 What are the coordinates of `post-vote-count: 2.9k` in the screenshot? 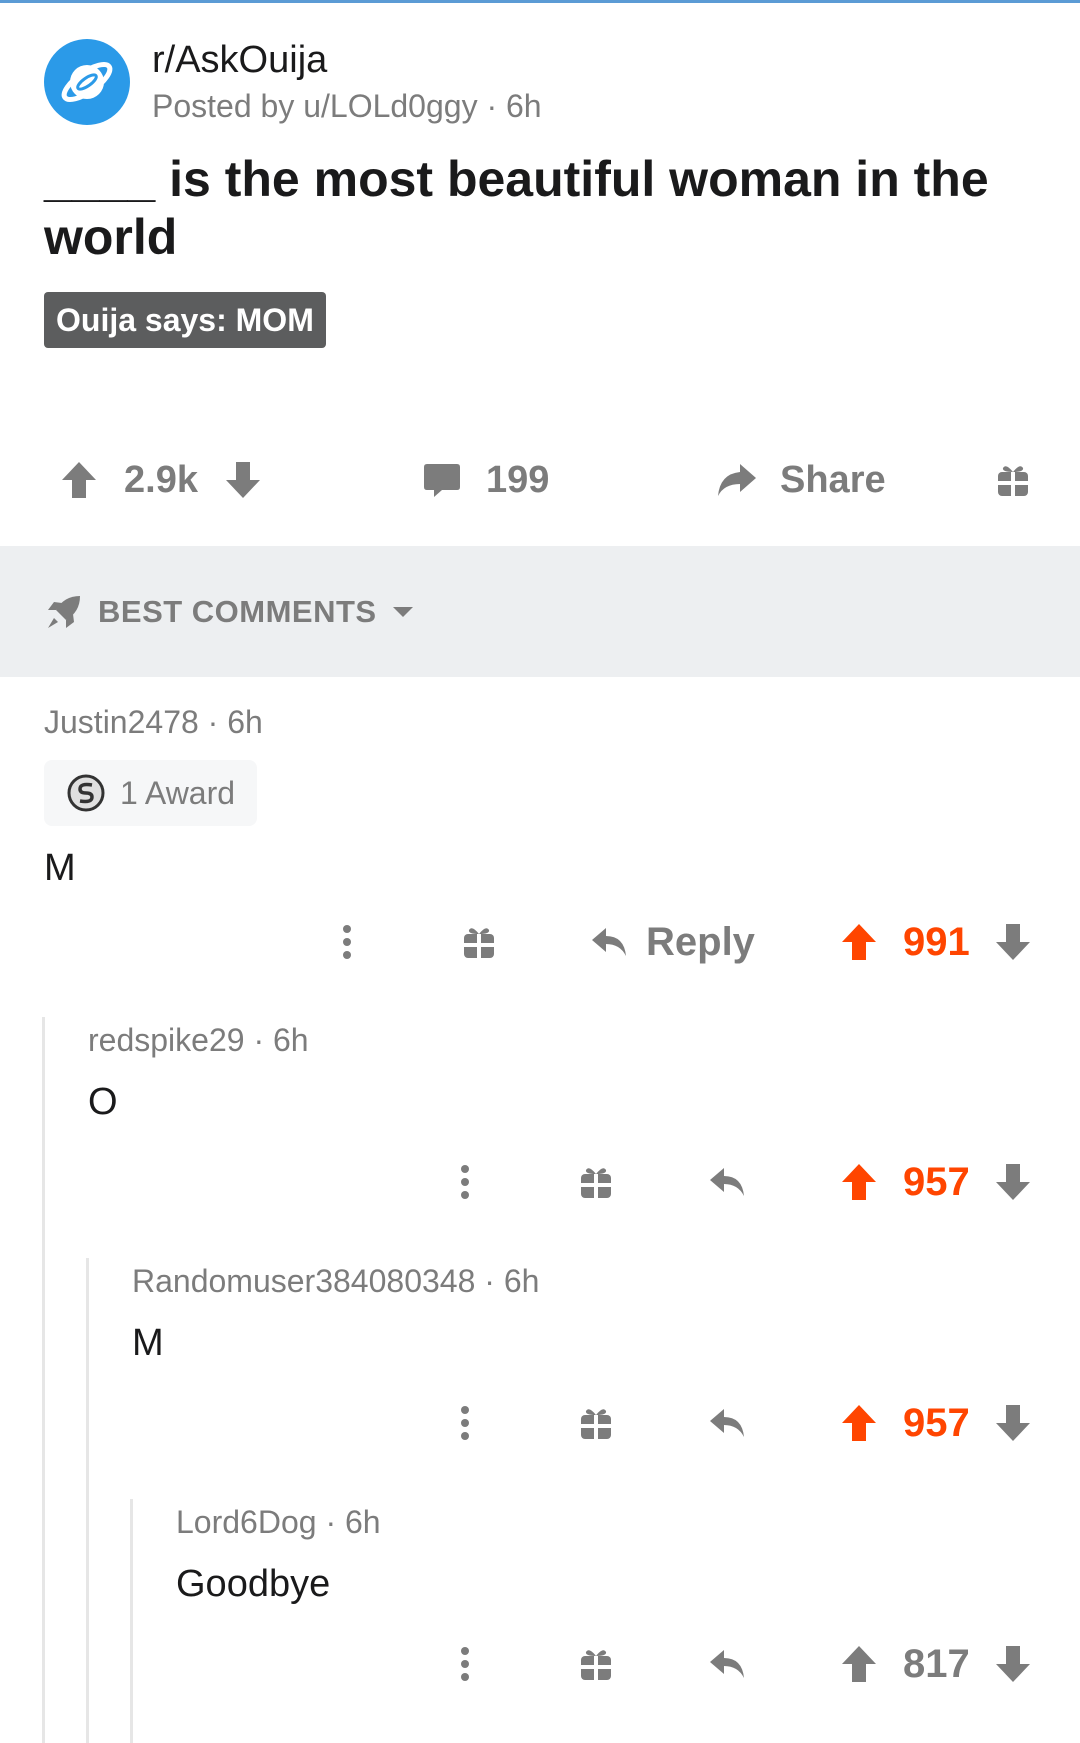 It's located at (161, 479).